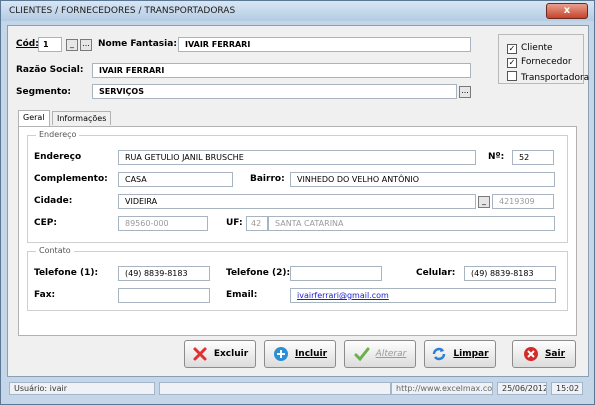 This screenshot has height=405, width=595. Describe the element at coordinates (510, 273) in the screenshot. I see `celular-field: (49) 8839-8183` at that location.